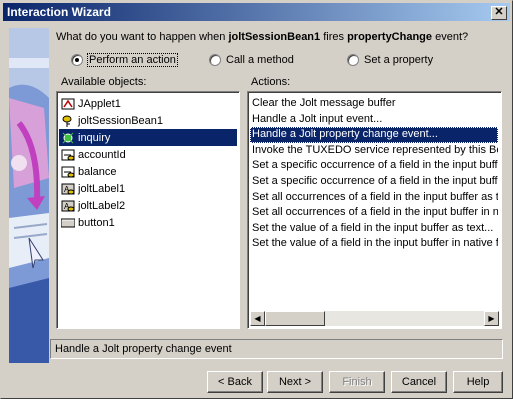 Image resolution: width=513 pixels, height=399 pixels. I want to click on list-item: accountId, so click(148, 154).